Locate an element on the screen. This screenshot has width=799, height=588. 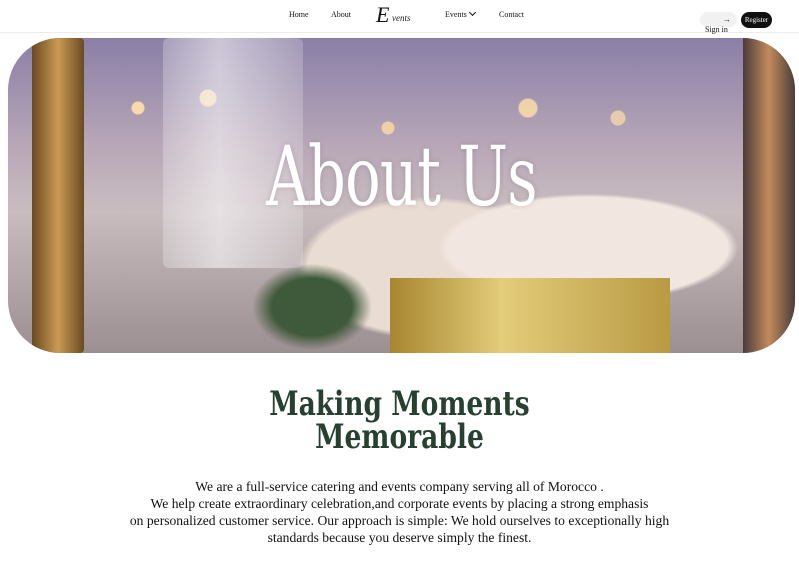
events-label: Events is located at coordinates (456, 14).